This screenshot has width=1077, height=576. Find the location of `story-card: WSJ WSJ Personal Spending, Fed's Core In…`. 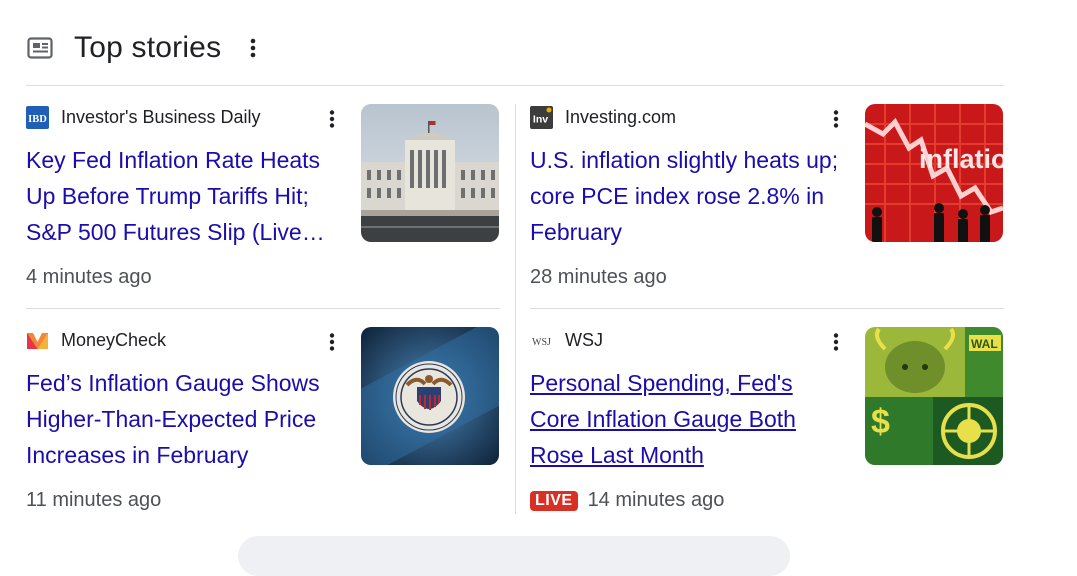

story-card: WSJ WSJ Personal Spending, Fed's Core In… is located at coordinates (767, 422).